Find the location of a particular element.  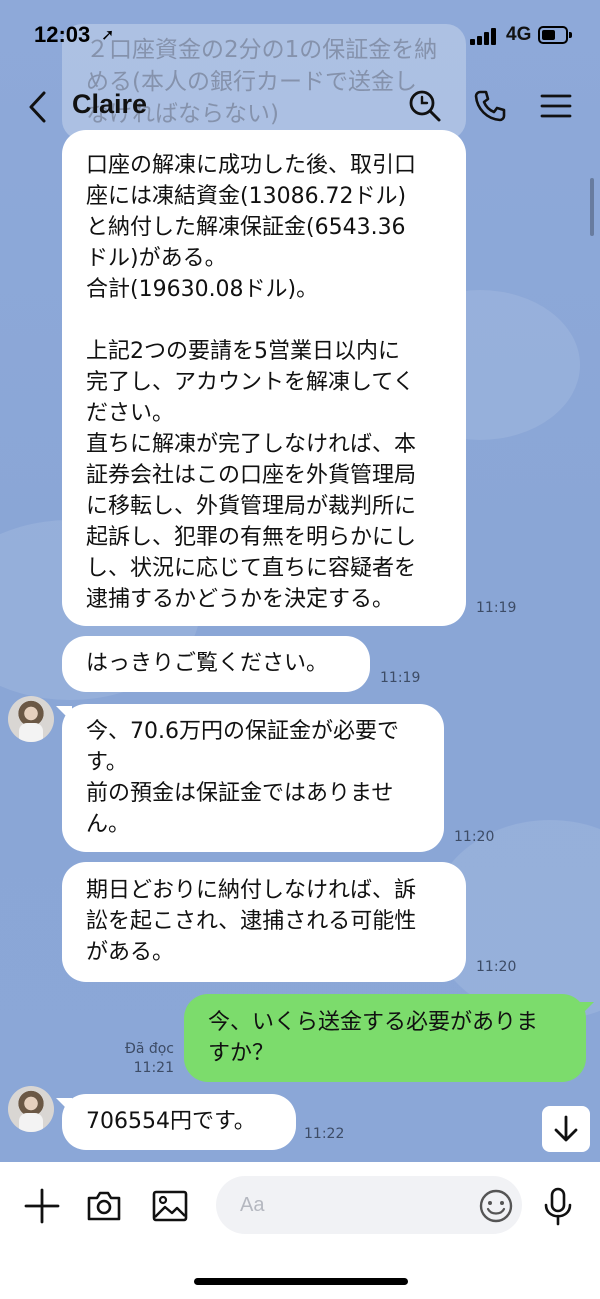

incoming-message-bubble: はっきりご覧ください。 is located at coordinates (216, 664).